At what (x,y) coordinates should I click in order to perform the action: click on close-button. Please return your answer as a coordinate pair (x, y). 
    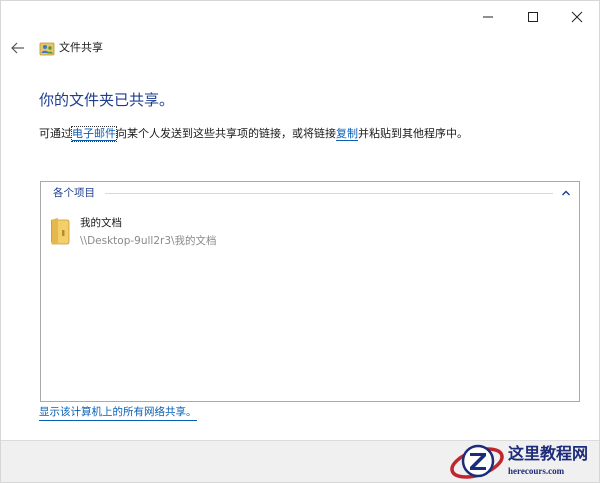
    Looking at the image, I should click on (576, 17).